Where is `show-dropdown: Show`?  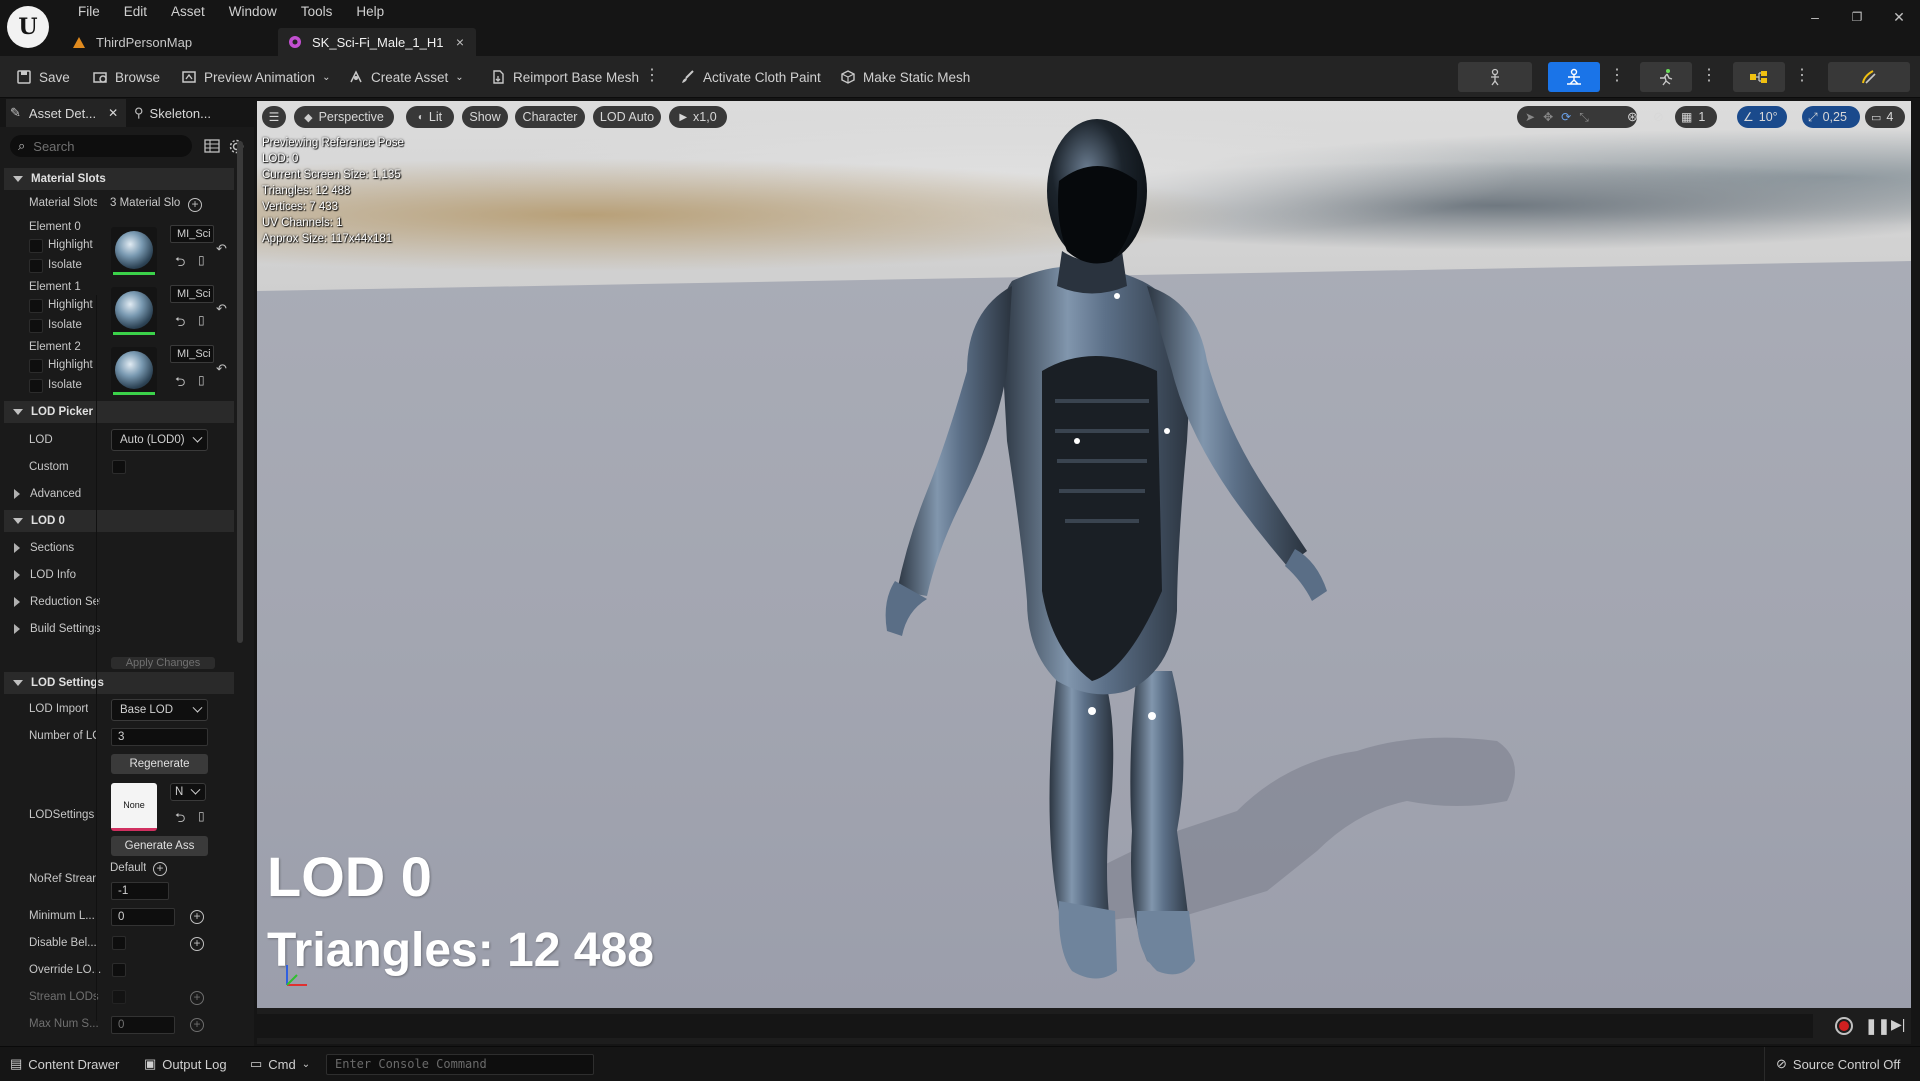
show-dropdown: Show is located at coordinates (485, 117).